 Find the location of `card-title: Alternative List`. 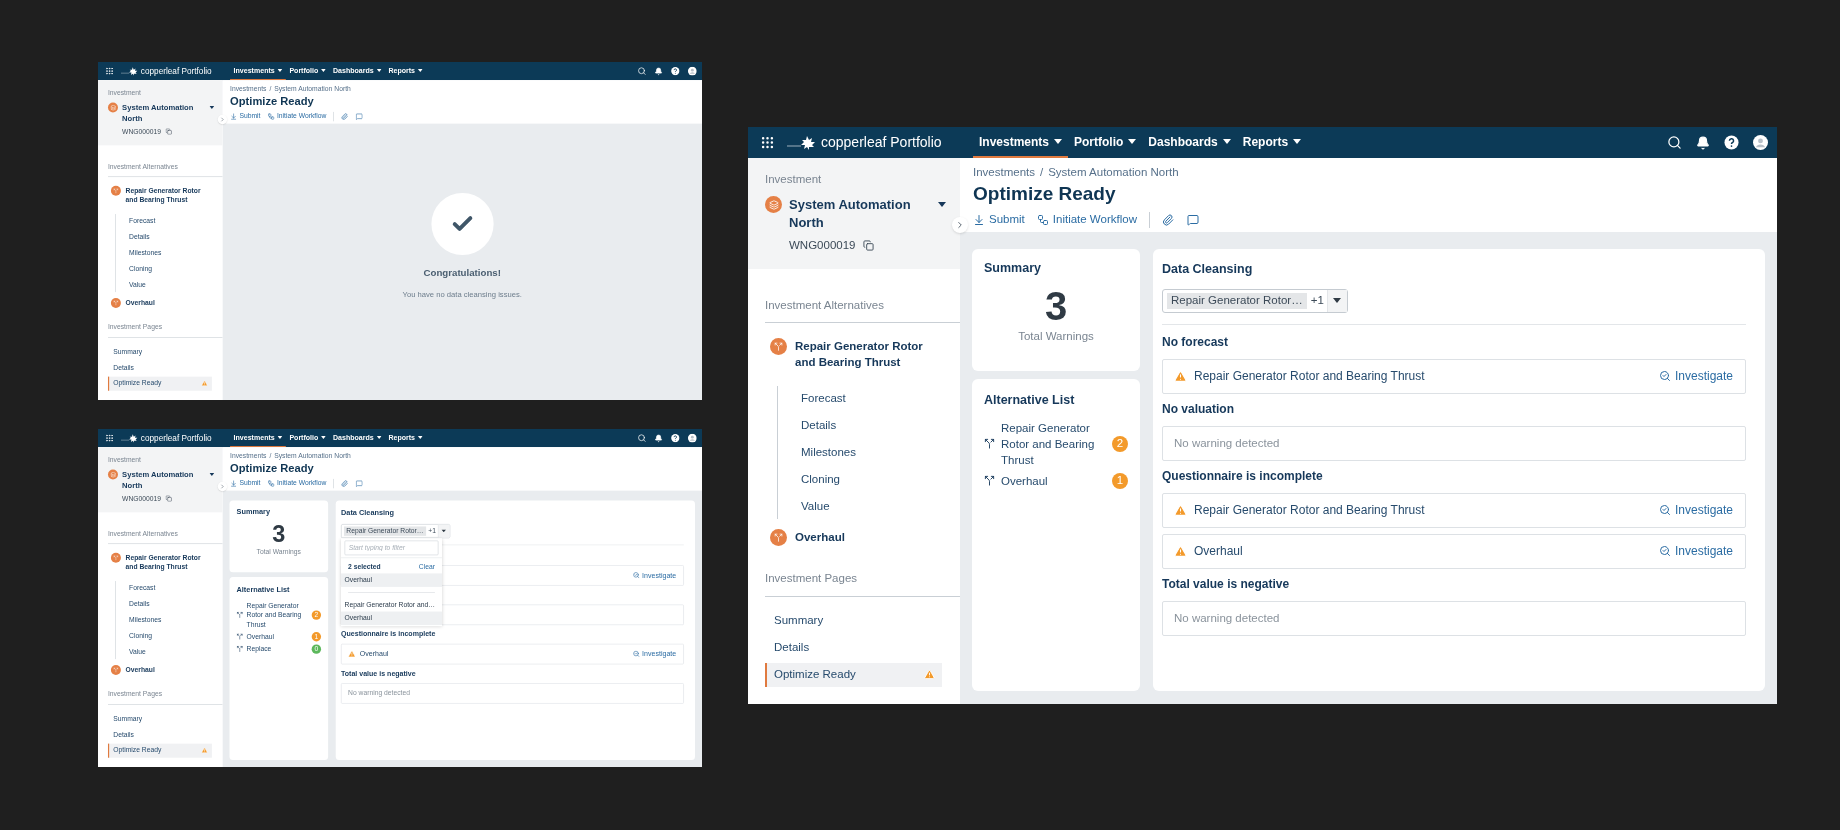

card-title: Alternative List is located at coordinates (1030, 400).